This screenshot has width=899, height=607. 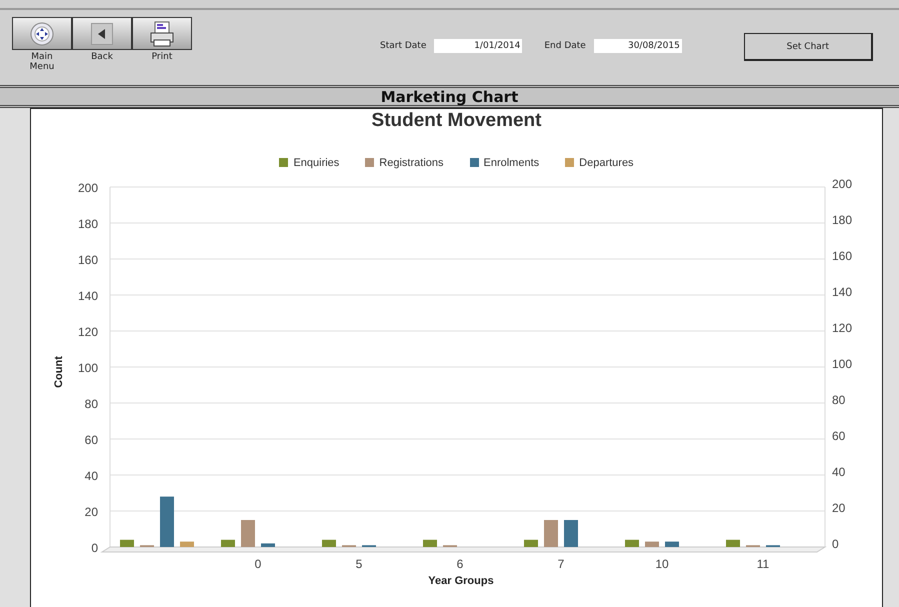 I want to click on start-date-label: Start Date, so click(x=403, y=46).